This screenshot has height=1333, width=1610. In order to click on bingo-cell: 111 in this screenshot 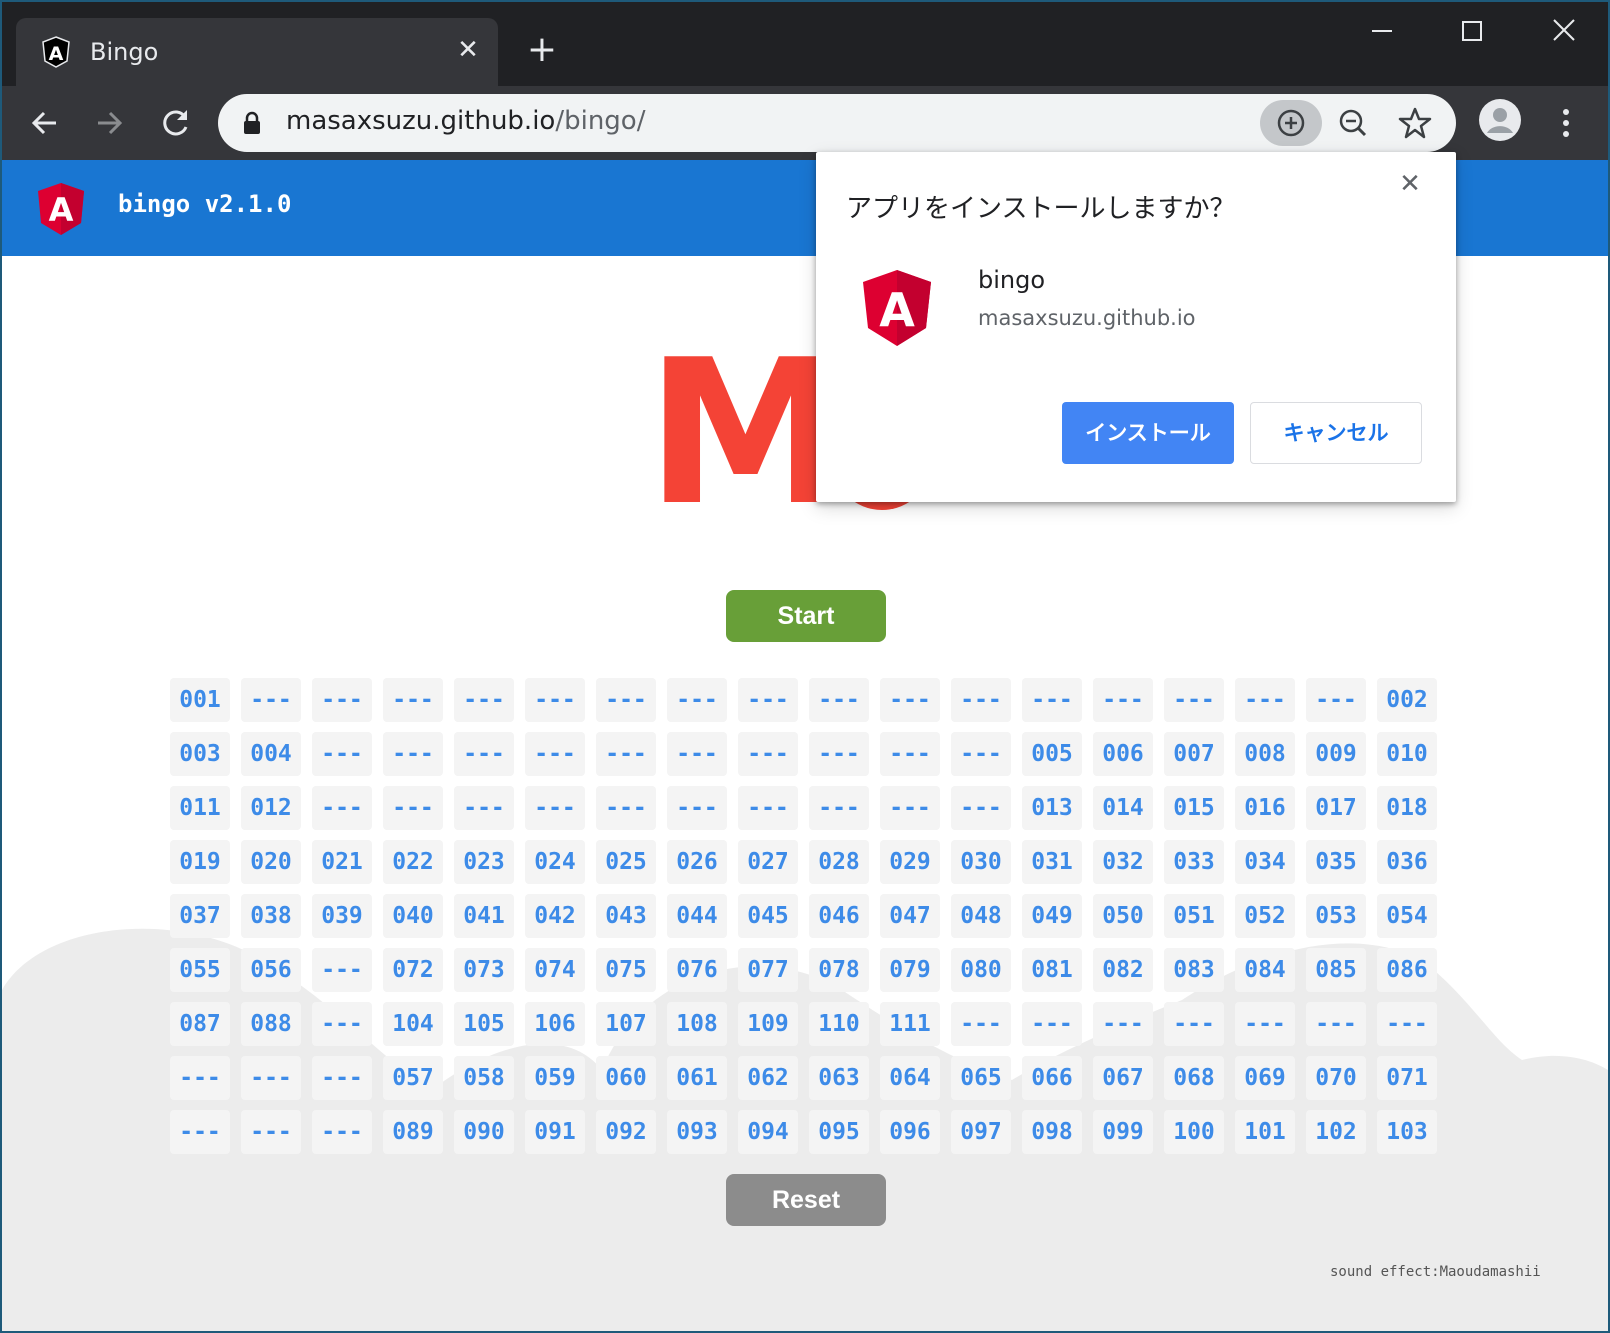, I will do `click(910, 1024)`.